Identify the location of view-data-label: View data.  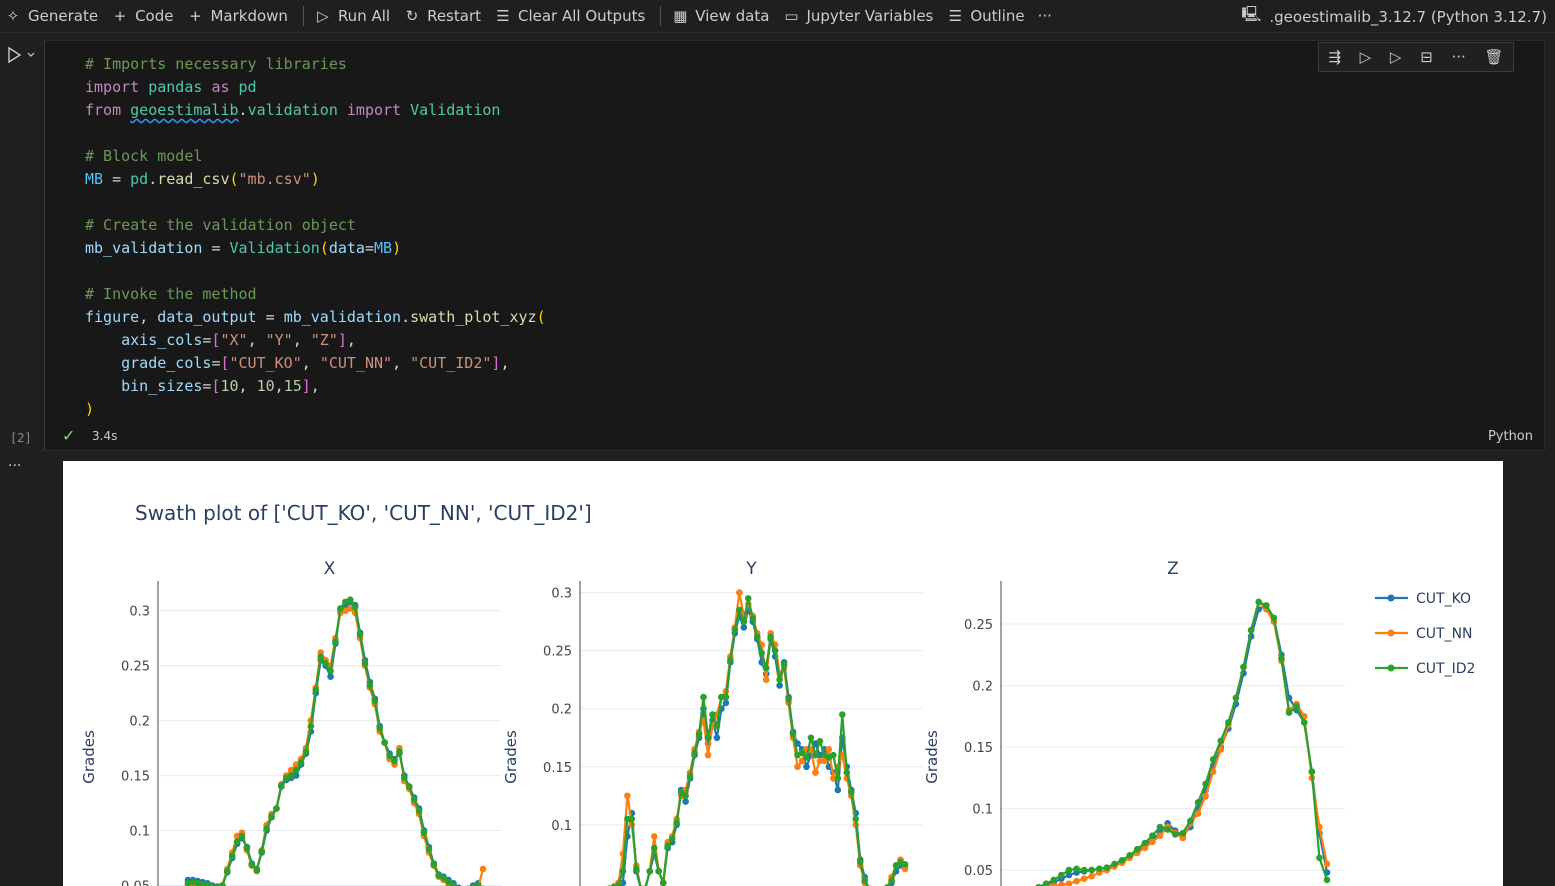
(732, 16).